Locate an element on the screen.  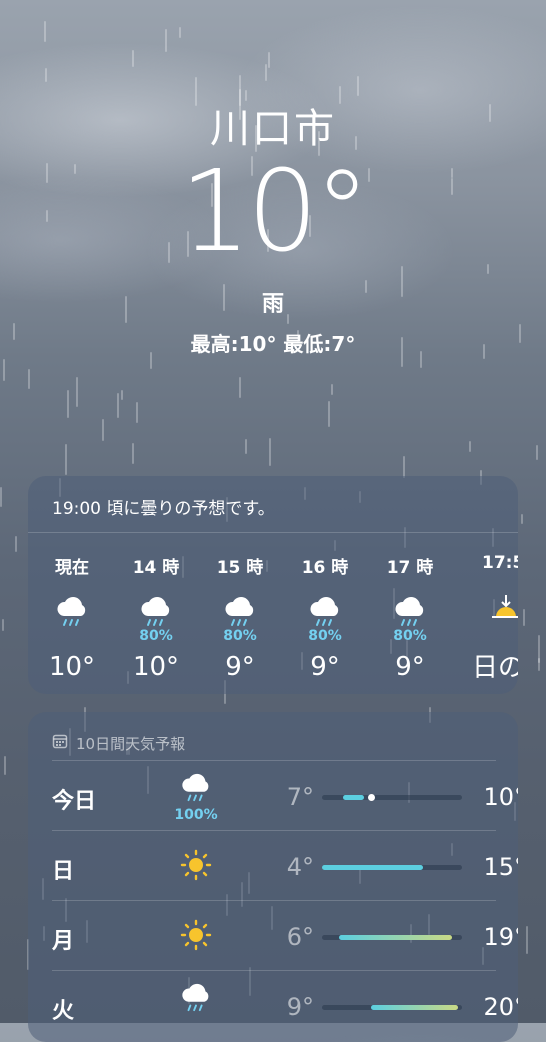
hour-label: 17:5 is located at coordinates (500, 563).